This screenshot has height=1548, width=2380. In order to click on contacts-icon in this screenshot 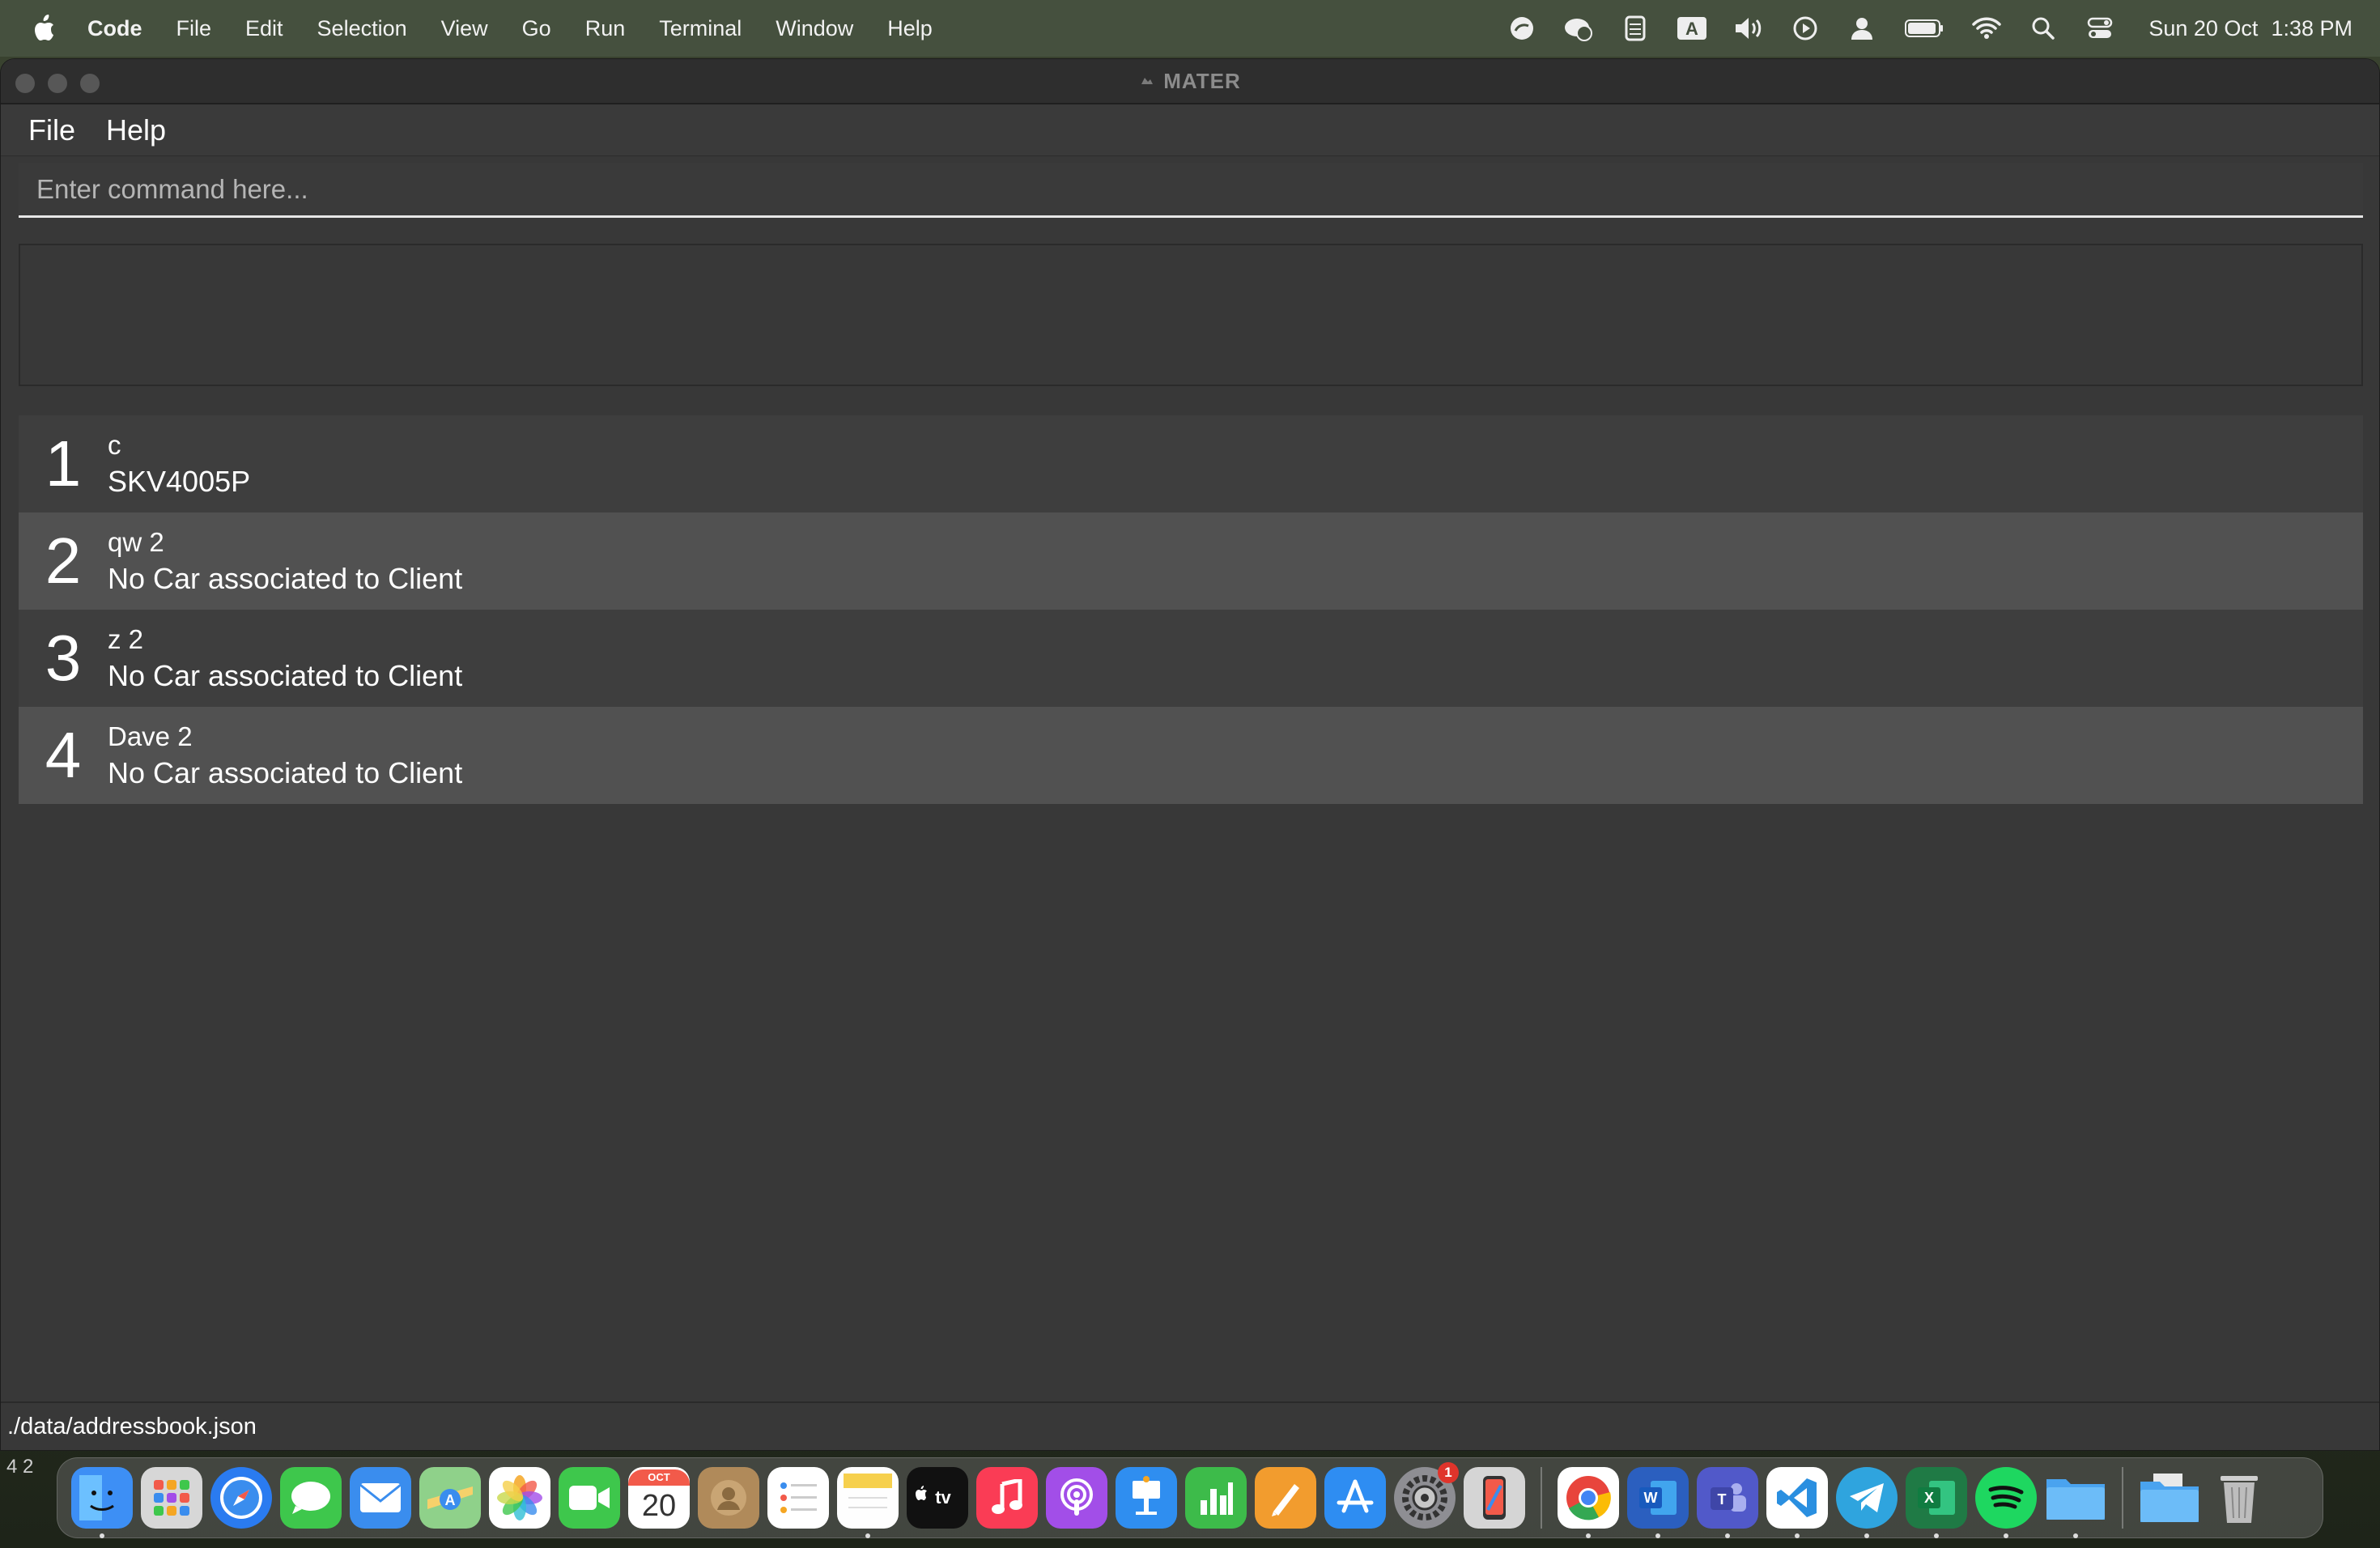, I will do `click(729, 1498)`.